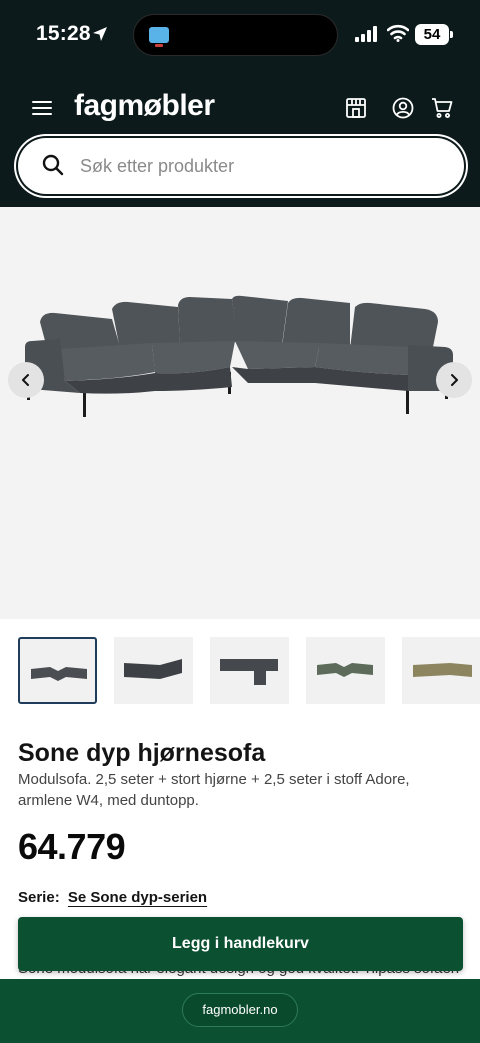 The image size is (480, 1043). I want to click on tv-app-icon, so click(159, 37).